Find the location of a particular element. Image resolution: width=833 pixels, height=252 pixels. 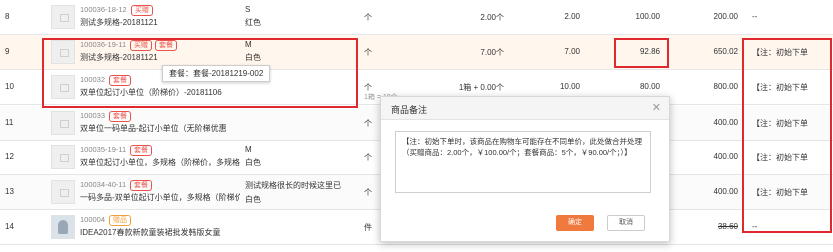

product-name: 一码多品-双单位起订小单位，多规格（阶梯价 is located at coordinates (160, 197).